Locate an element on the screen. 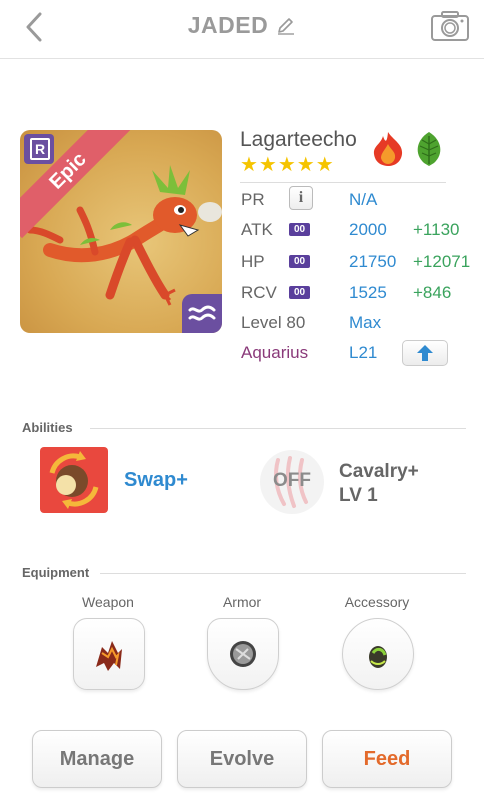 Image resolution: width=484 pixels, height=800 pixels. stat-label-rcv: RCV is located at coordinates (259, 292).